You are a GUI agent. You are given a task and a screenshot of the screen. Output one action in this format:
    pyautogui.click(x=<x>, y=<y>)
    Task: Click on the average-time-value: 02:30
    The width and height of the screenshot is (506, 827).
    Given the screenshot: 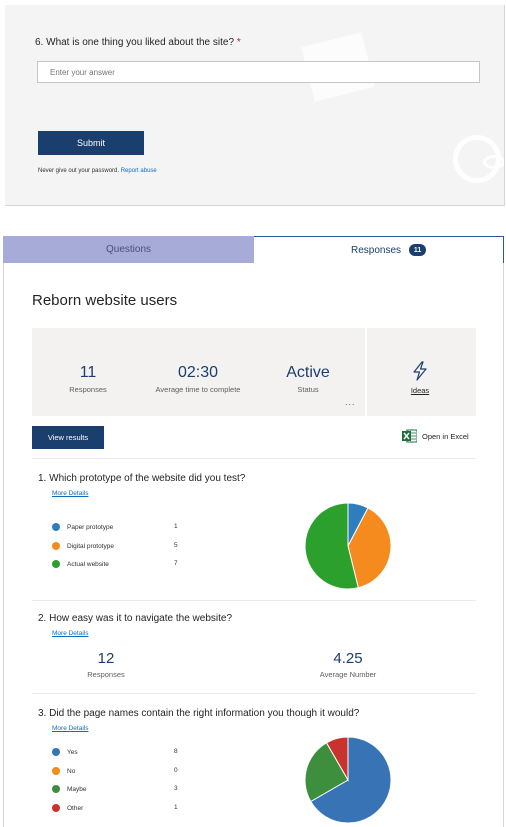 What is the action you would take?
    pyautogui.click(x=198, y=372)
    